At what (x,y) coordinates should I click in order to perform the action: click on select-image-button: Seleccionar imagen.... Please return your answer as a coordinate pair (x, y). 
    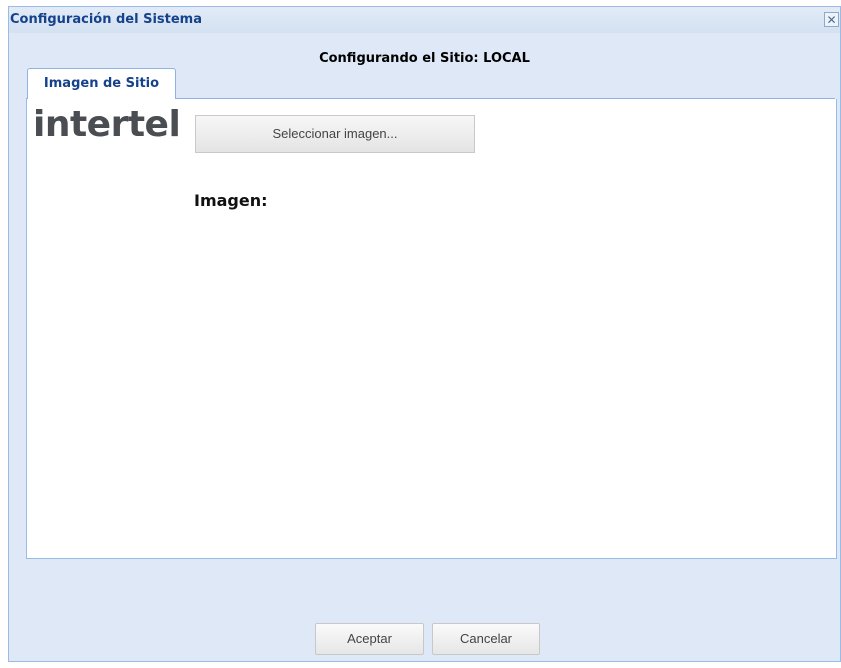
    Looking at the image, I should click on (335, 134).